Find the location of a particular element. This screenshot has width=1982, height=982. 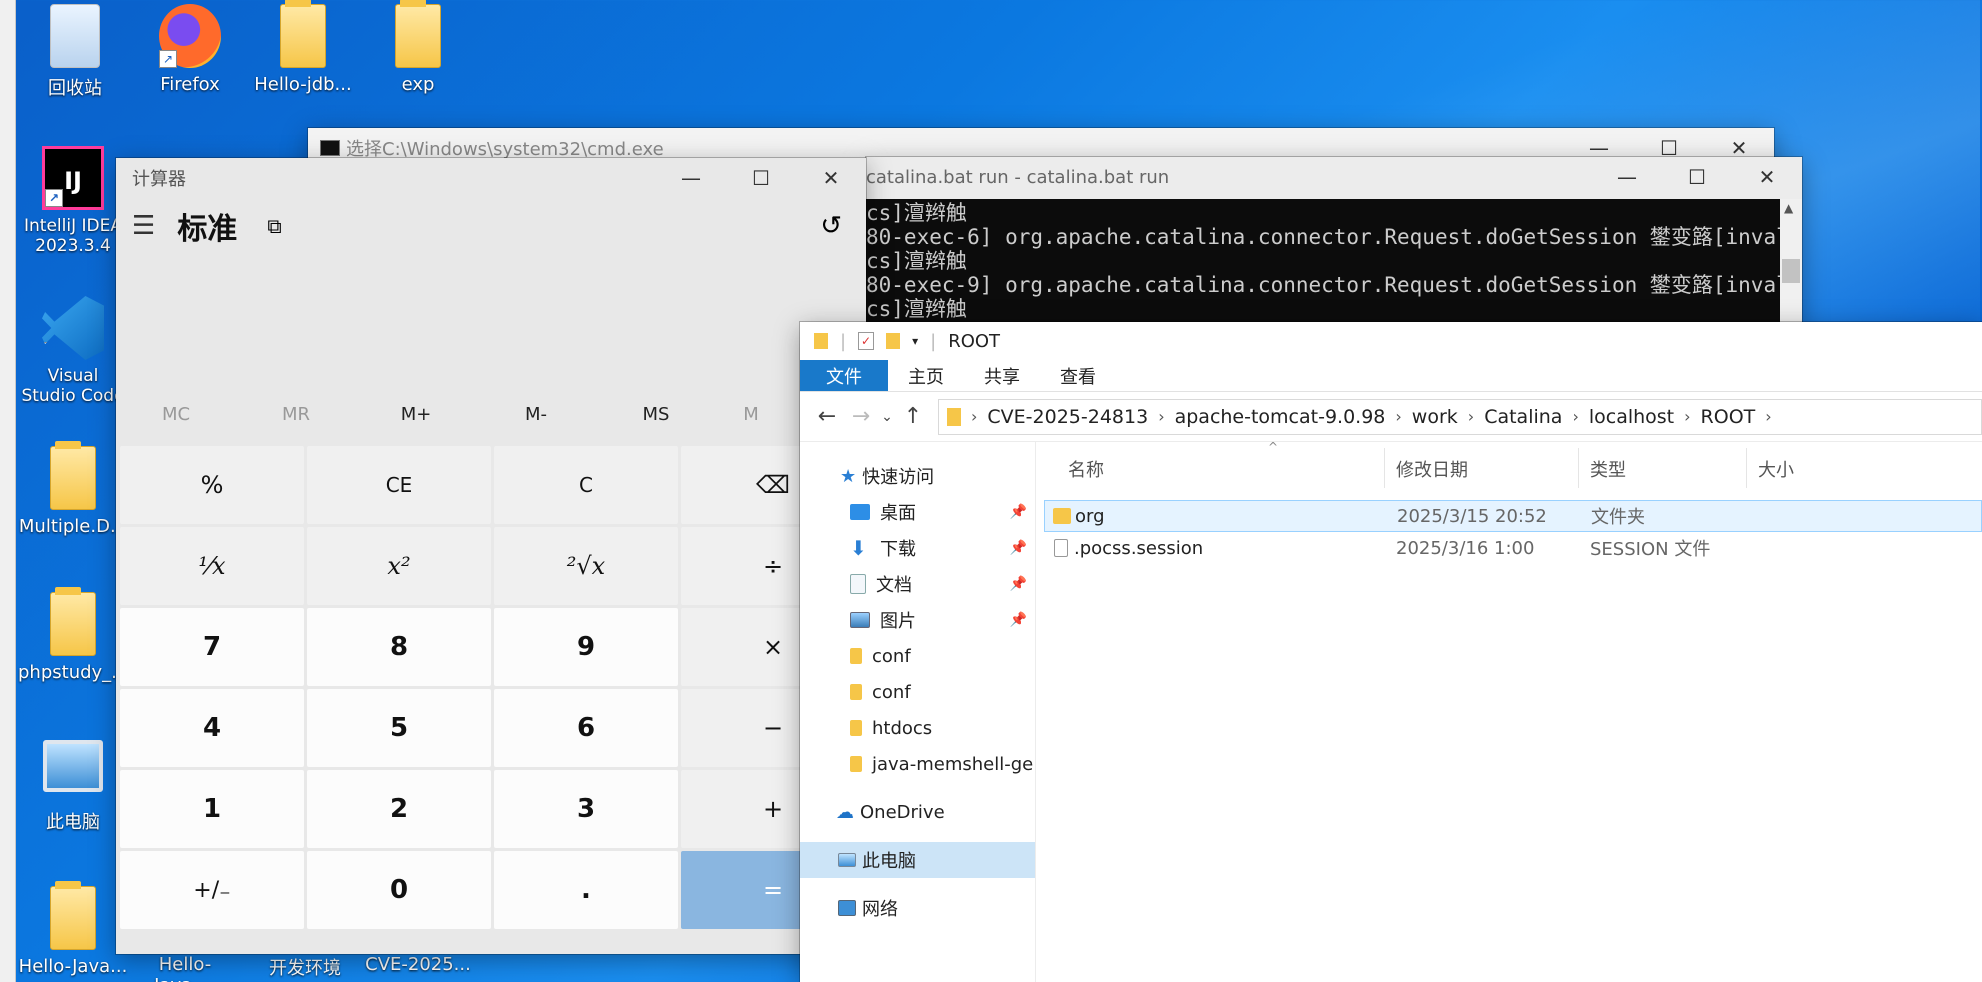

column-date: 修改日期 is located at coordinates (1432, 469).